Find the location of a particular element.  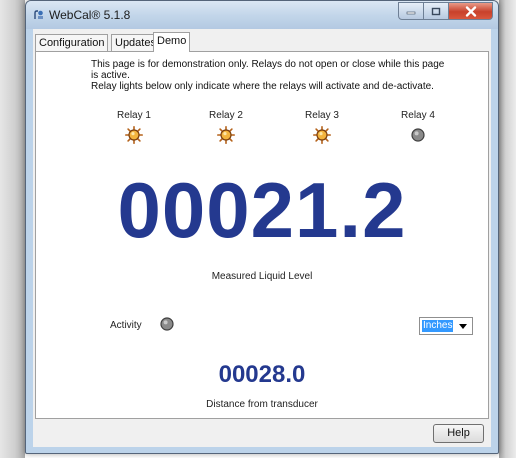

caption-buttons is located at coordinates (445, 11).